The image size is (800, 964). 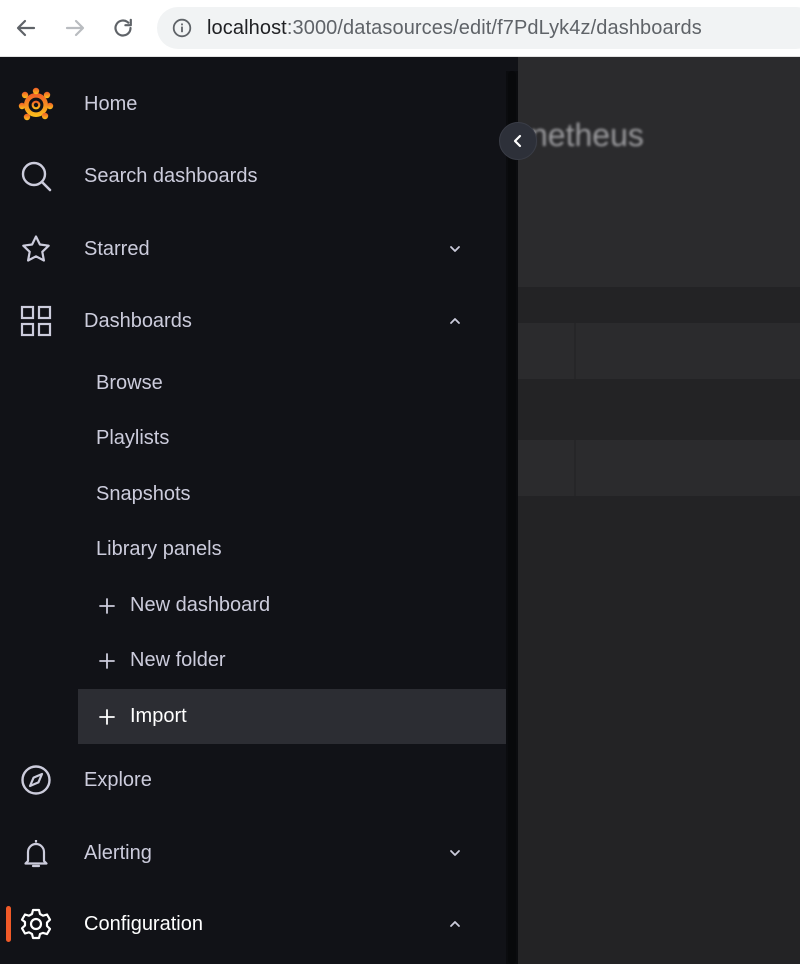 What do you see at coordinates (292, 716) in the screenshot?
I see `submenu-item-import: Import` at bounding box center [292, 716].